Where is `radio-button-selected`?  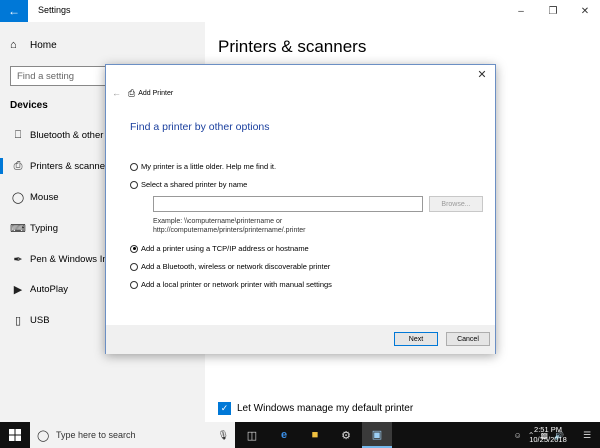
radio-button-selected is located at coordinates (134, 248).